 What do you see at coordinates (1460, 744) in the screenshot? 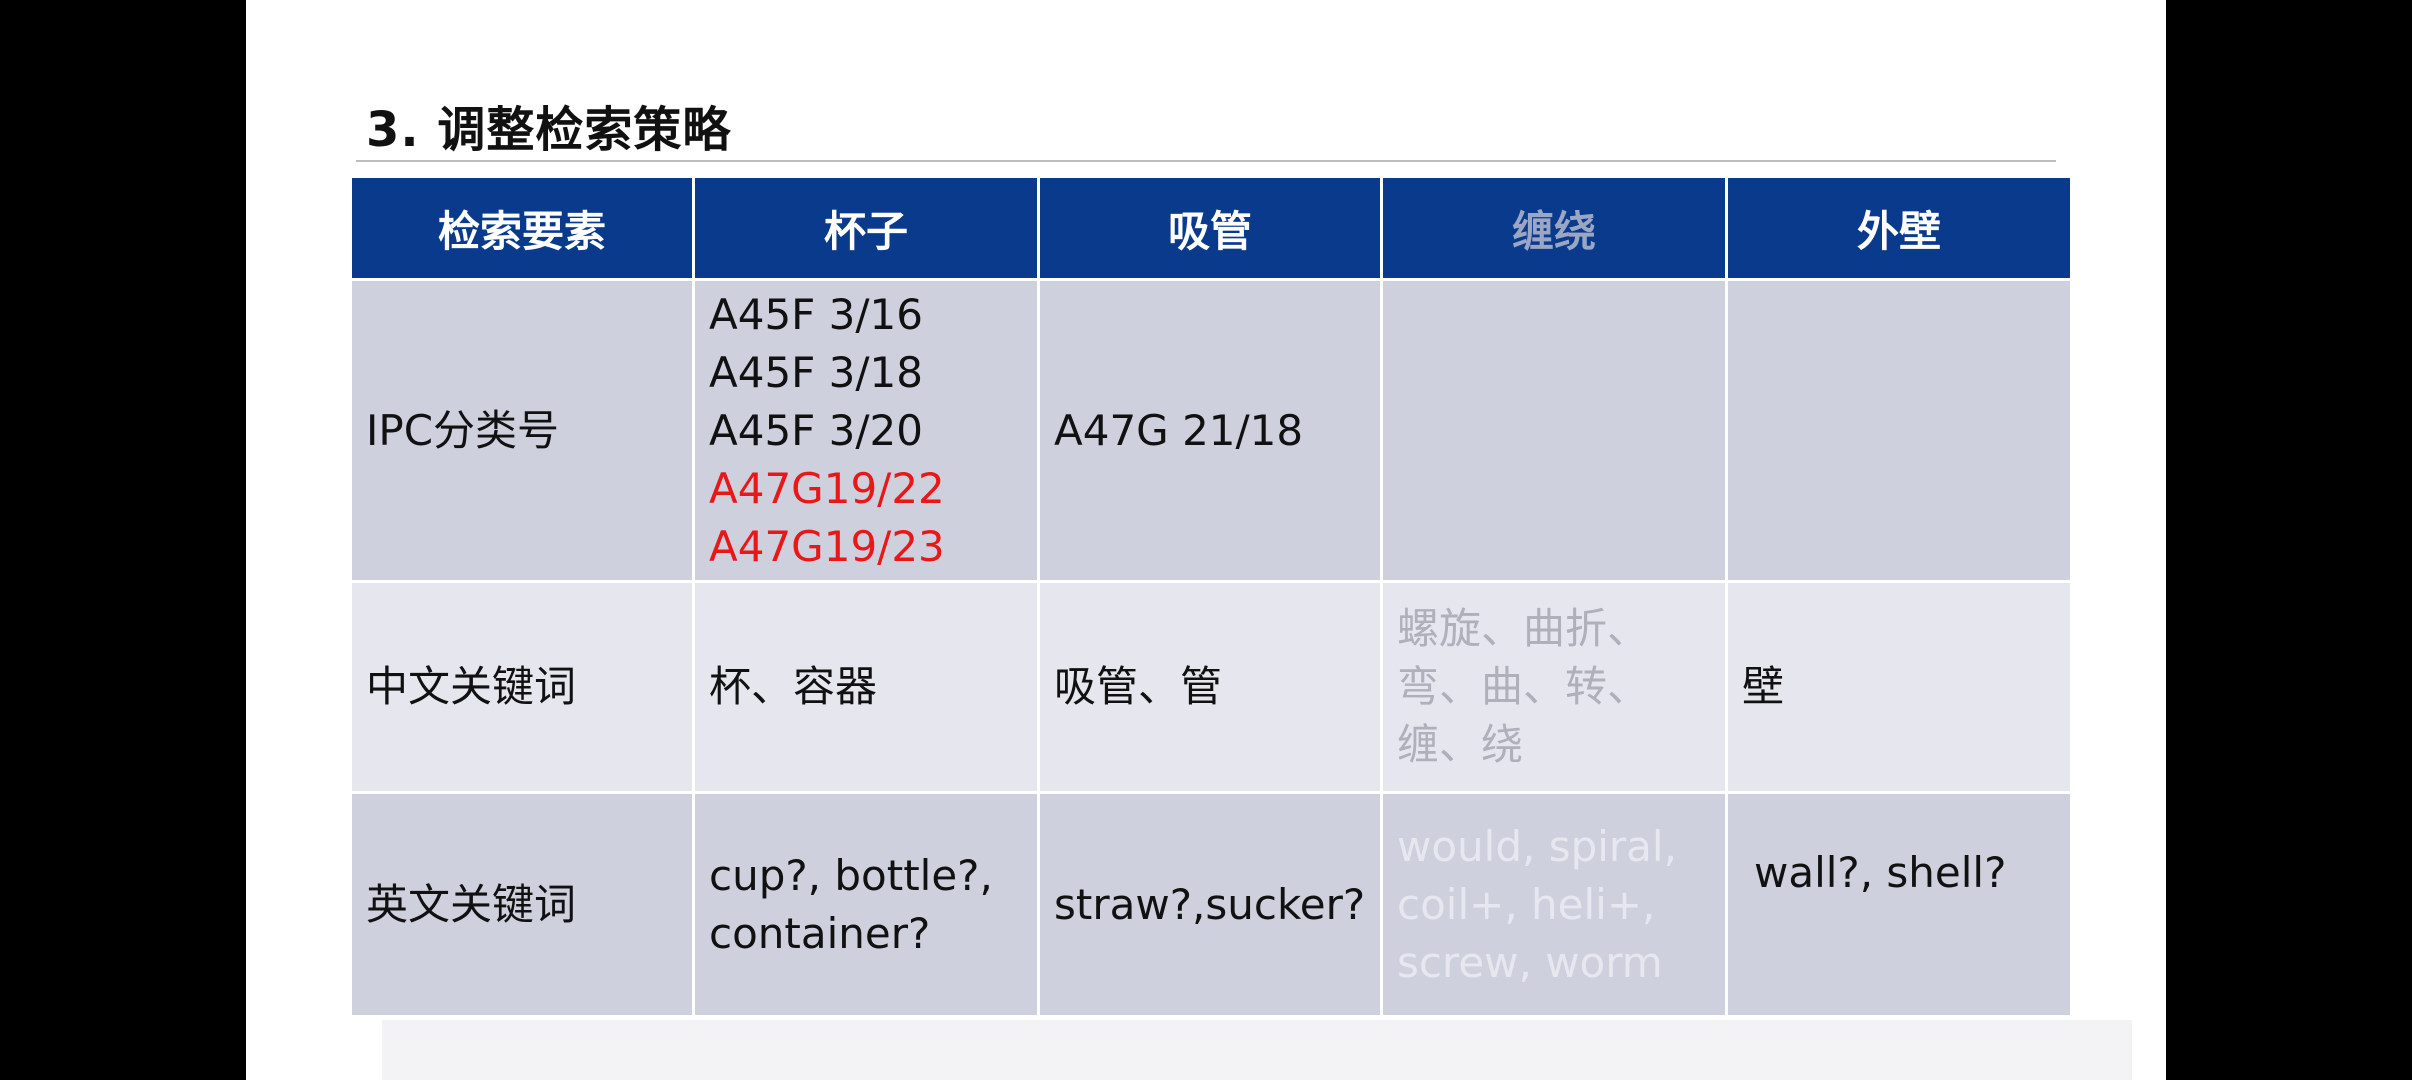
I see `keyword-line: 缠、绕` at bounding box center [1460, 744].